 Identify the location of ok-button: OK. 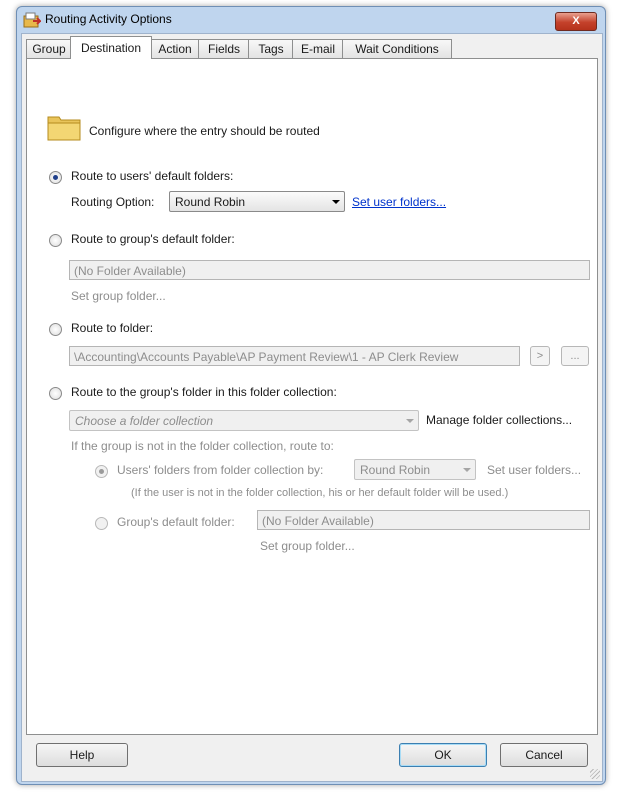
(443, 755).